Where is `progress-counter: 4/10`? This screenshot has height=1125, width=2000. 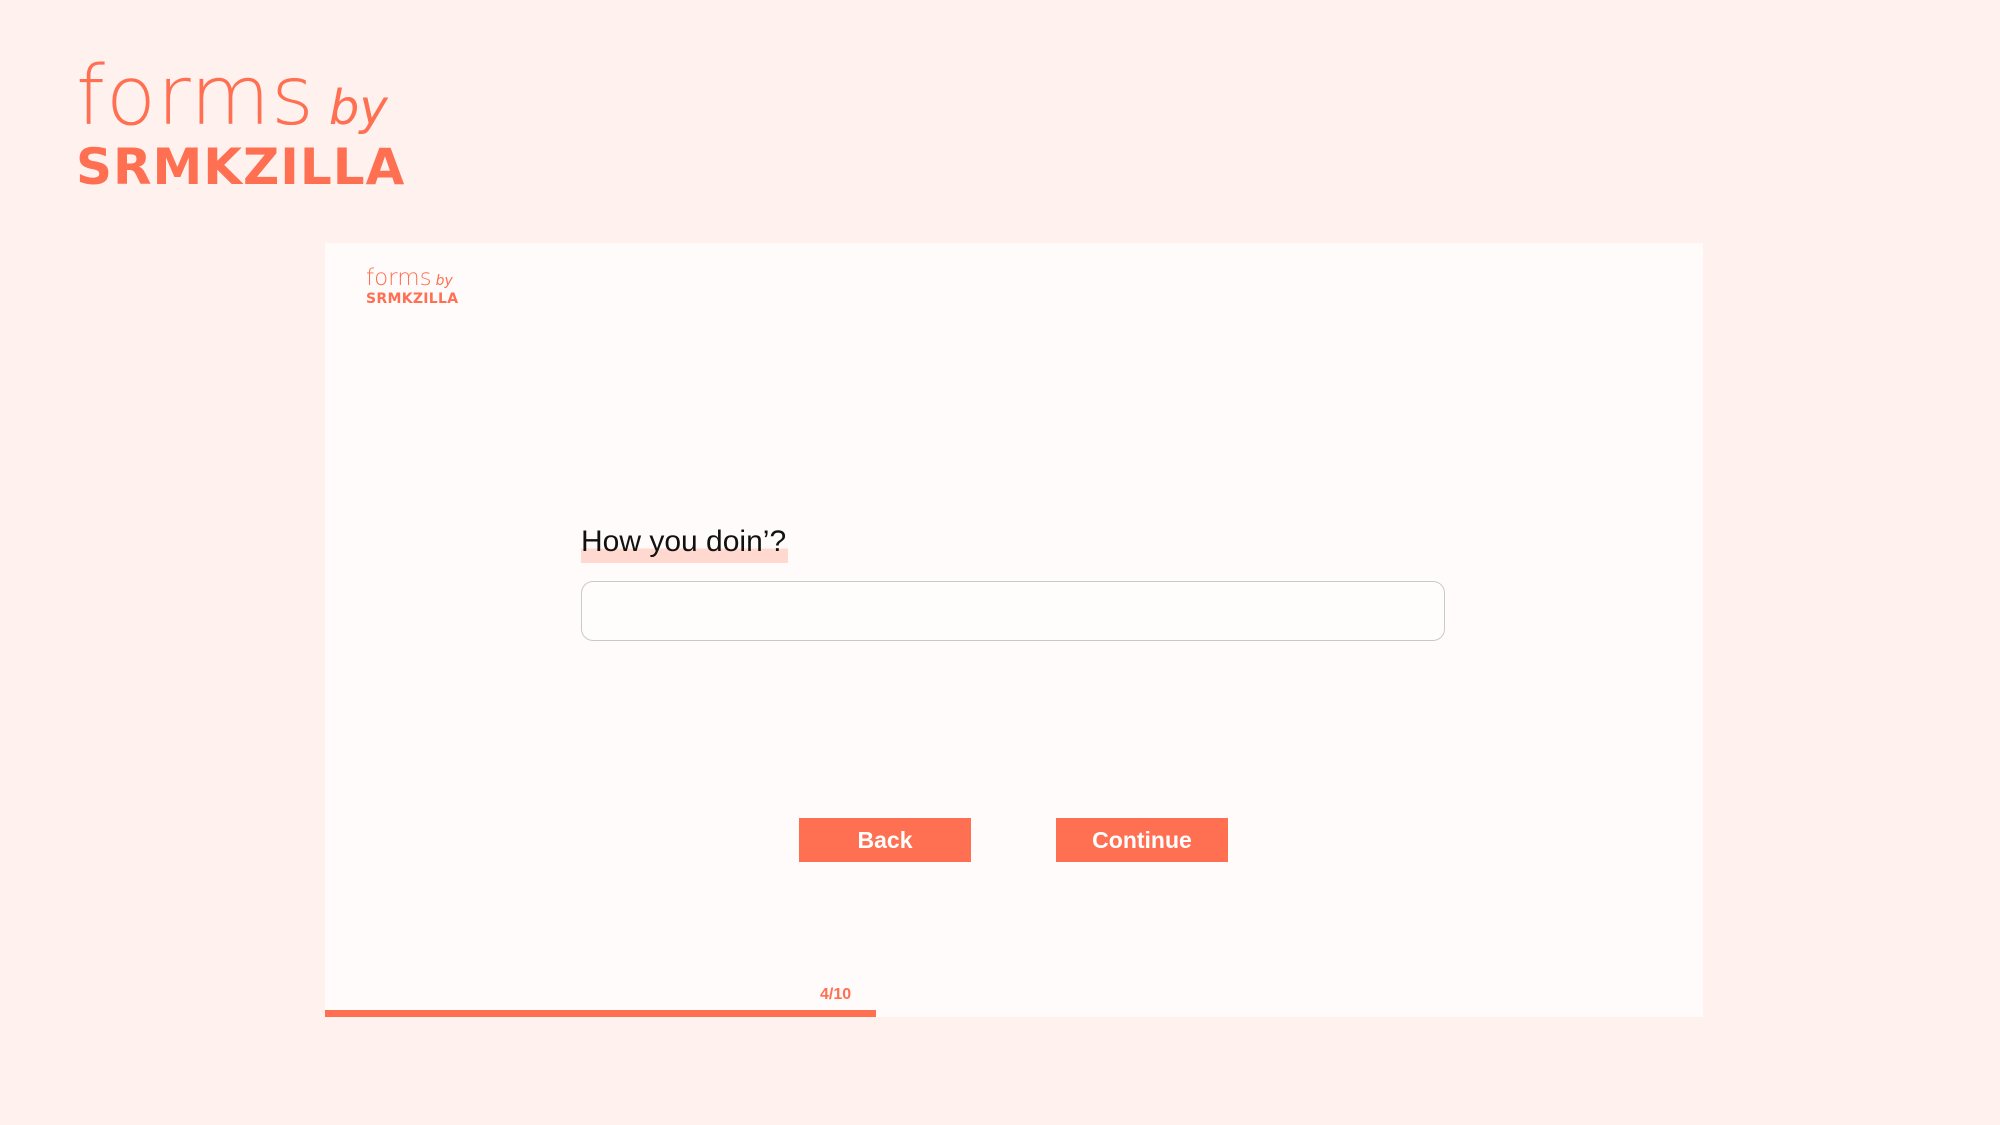 progress-counter: 4/10 is located at coordinates (836, 994).